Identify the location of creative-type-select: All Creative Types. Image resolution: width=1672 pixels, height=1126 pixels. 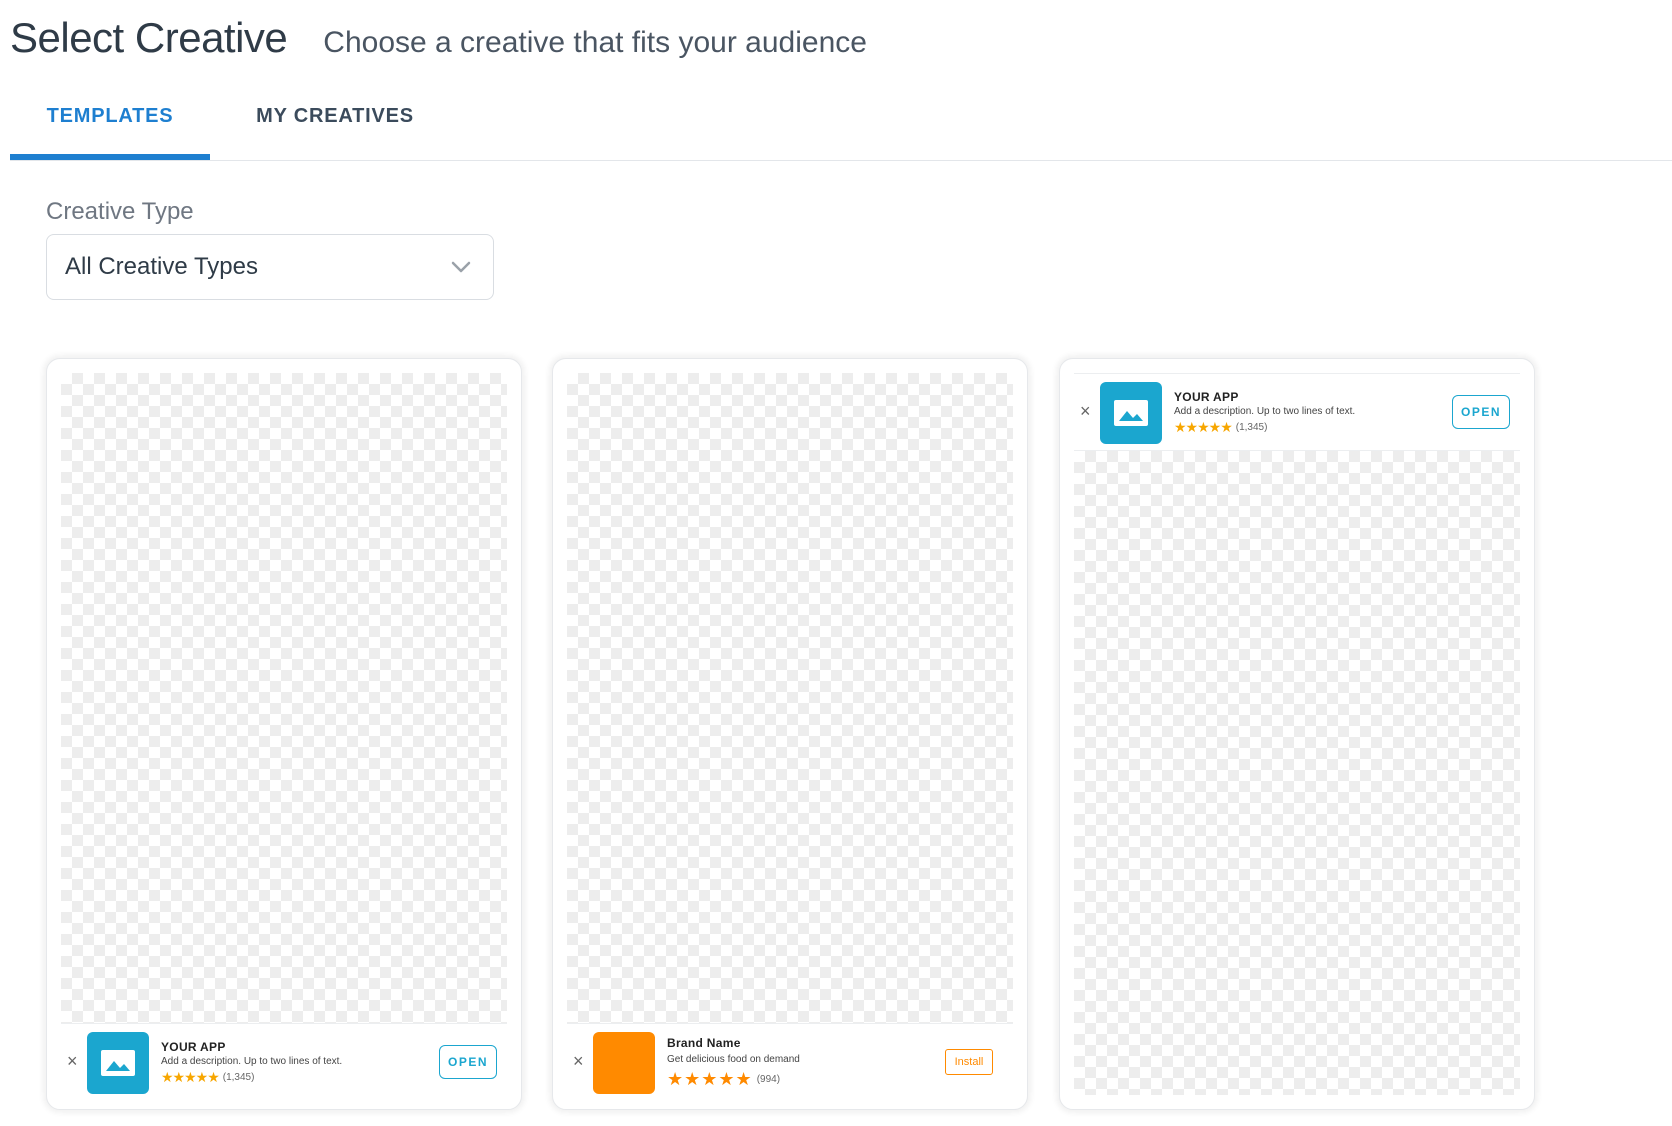
(270, 267).